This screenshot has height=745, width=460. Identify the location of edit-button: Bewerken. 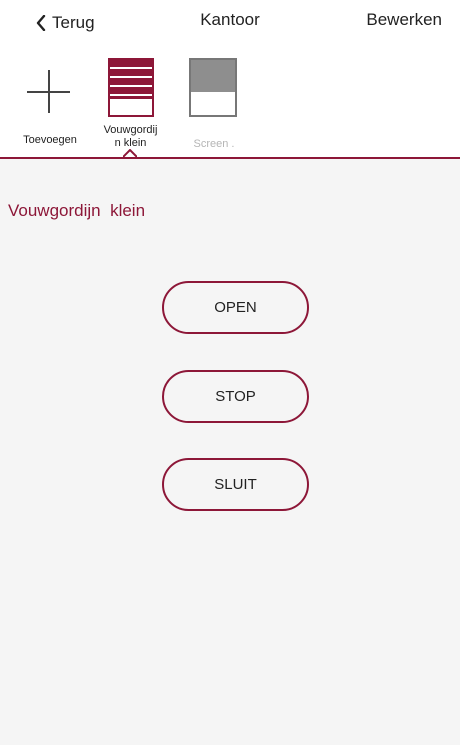
(404, 20).